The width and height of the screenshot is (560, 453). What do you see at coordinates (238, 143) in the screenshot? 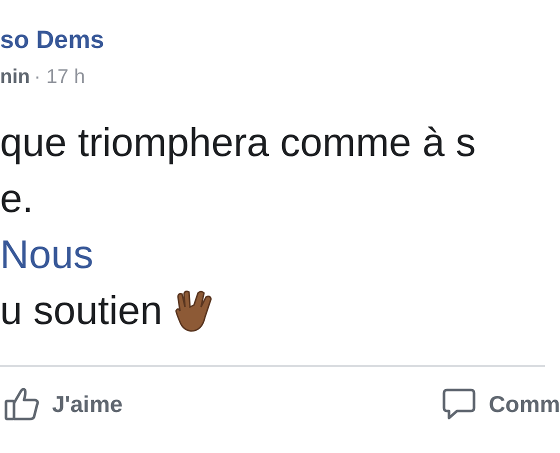
I see `post-text: que triomphera comme à s` at bounding box center [238, 143].